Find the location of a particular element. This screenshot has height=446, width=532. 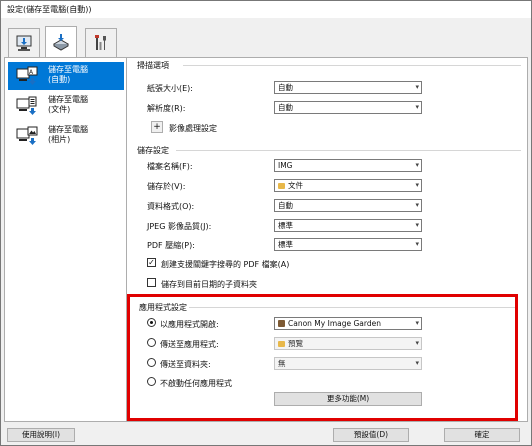

scanner-icon is located at coordinates (61, 42).